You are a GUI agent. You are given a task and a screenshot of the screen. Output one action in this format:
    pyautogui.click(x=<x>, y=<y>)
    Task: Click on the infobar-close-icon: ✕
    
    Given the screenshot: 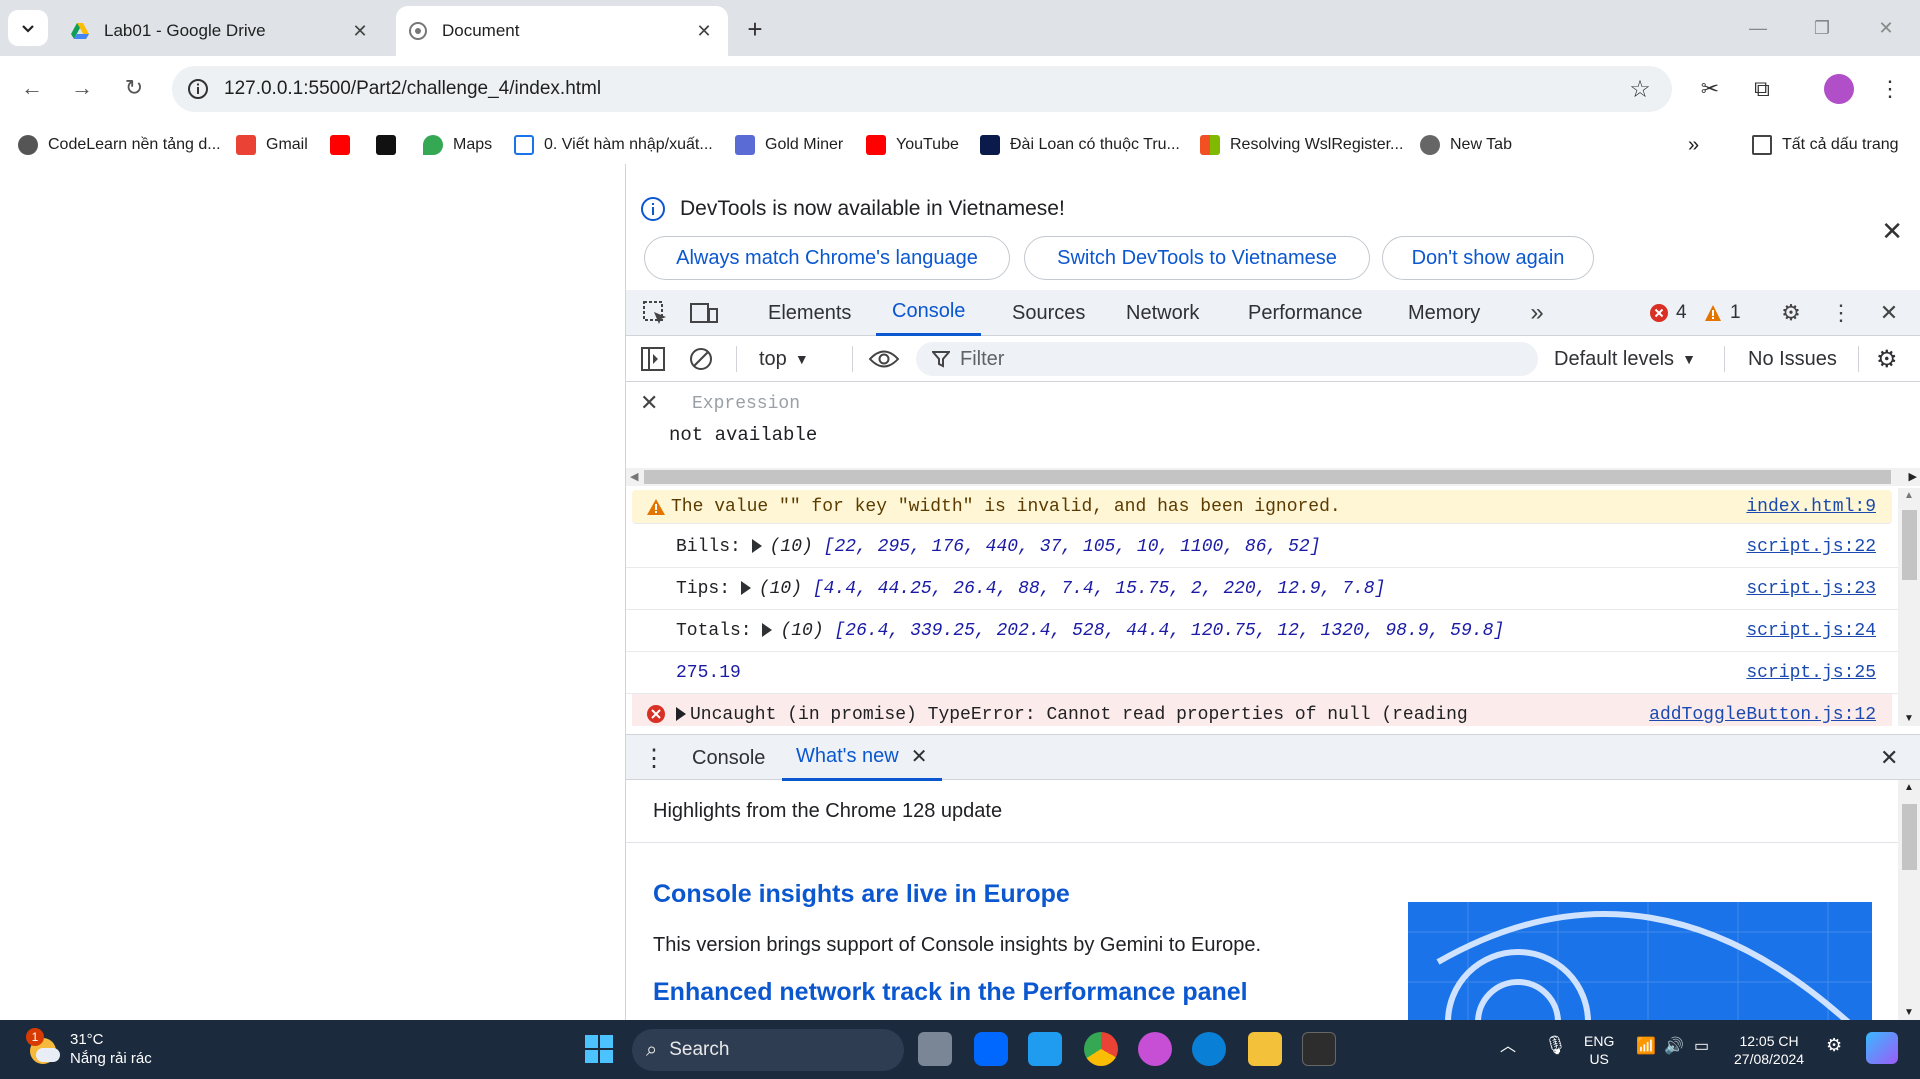 What is the action you would take?
    pyautogui.click(x=1892, y=231)
    